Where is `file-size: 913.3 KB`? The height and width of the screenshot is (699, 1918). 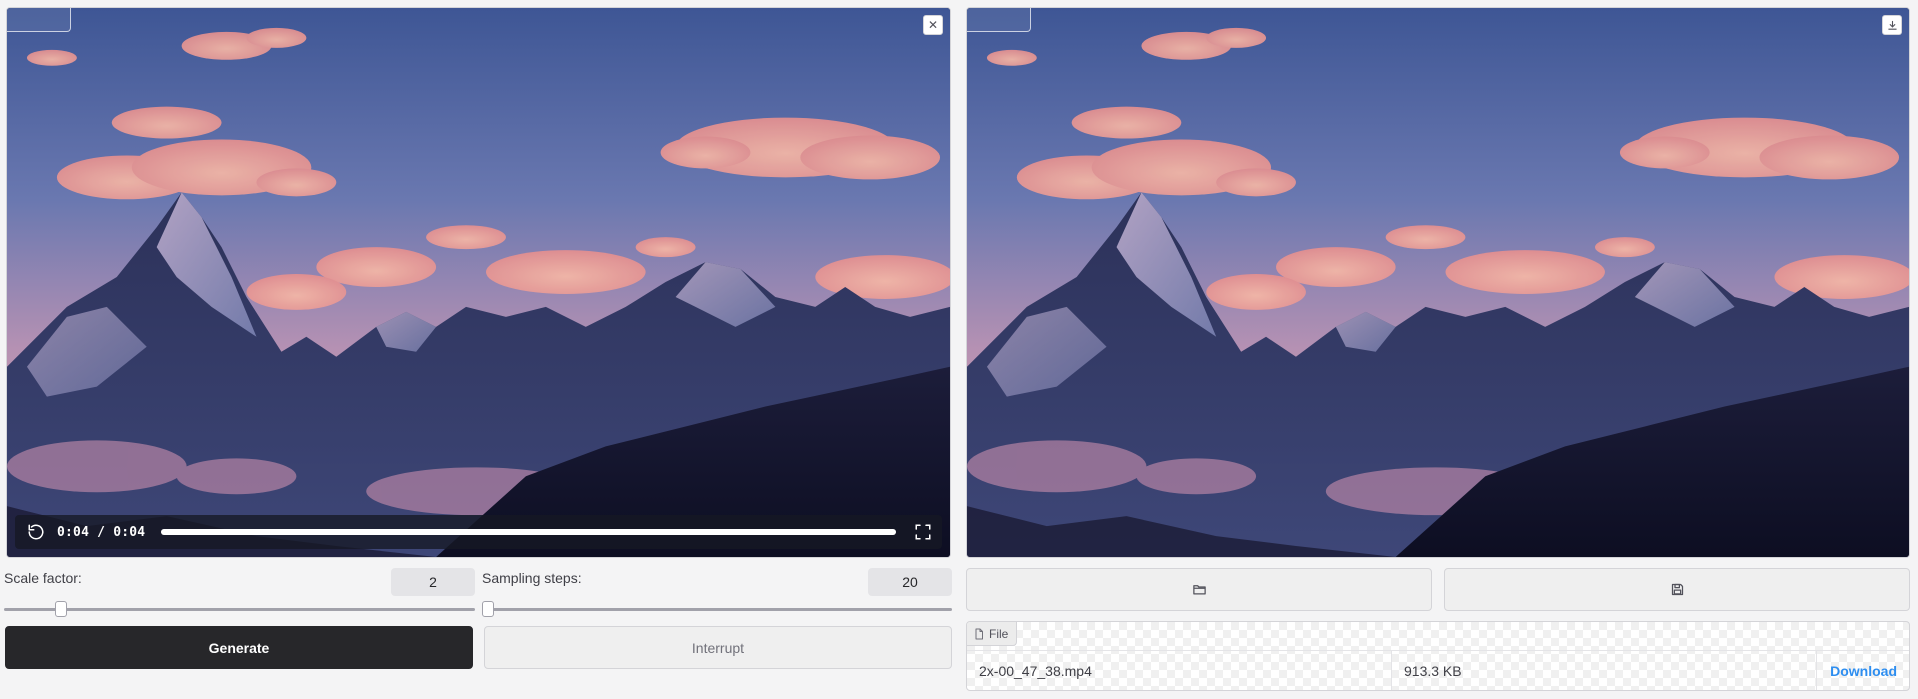 file-size: 913.3 KB is located at coordinates (1433, 670).